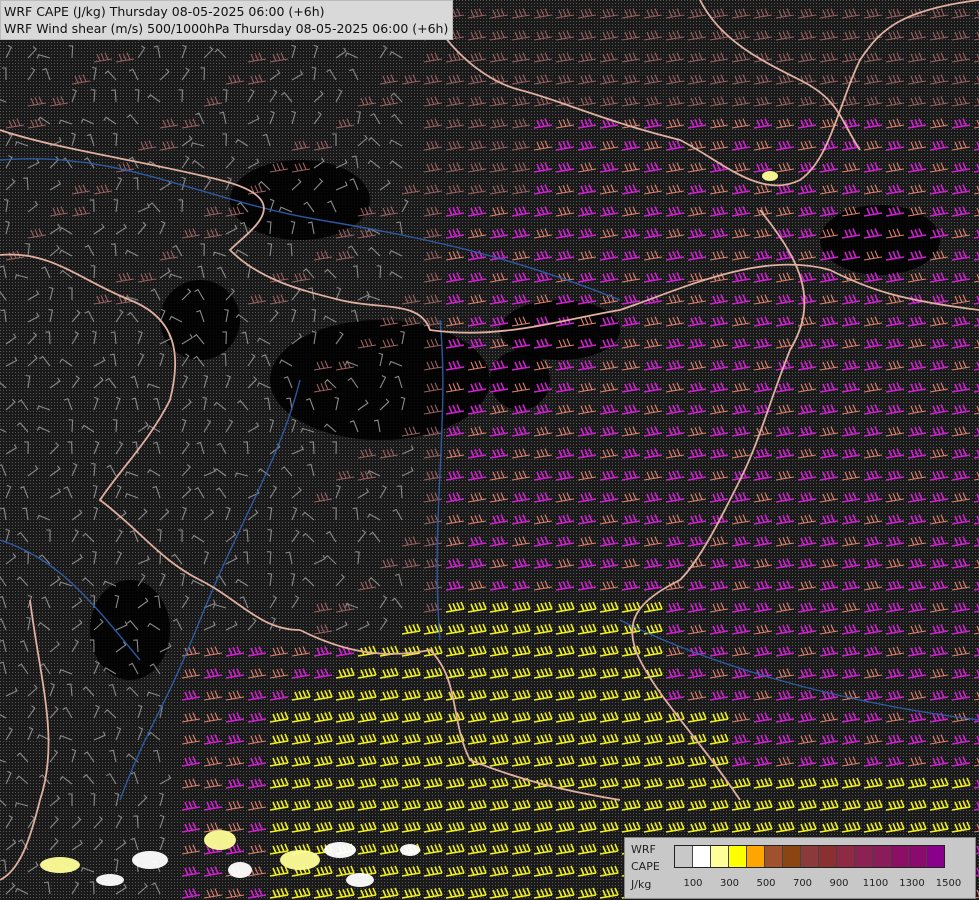 The image size is (979, 900). I want to click on legend-ticks: 100 300 500 700 900 1100 1300 1500, so click(800, 885).